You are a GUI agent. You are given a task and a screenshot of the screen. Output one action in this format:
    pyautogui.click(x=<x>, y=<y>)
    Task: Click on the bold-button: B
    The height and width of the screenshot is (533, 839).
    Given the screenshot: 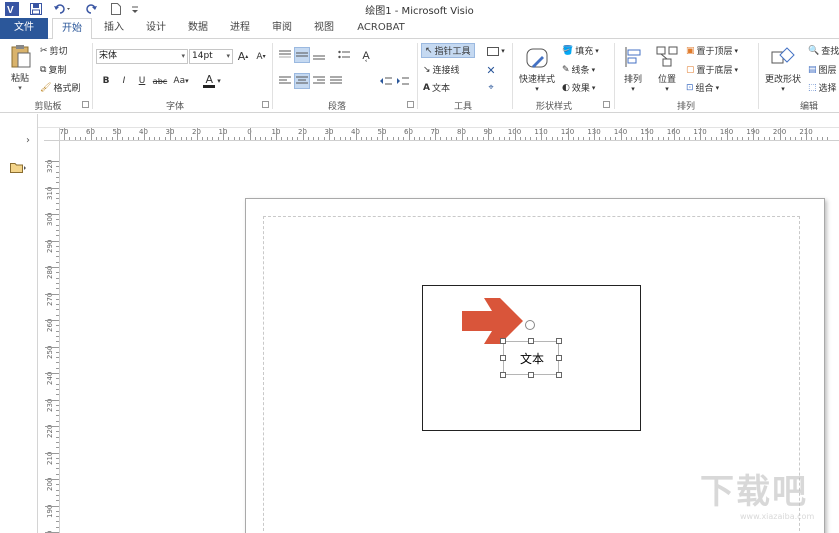 What is the action you would take?
    pyautogui.click(x=106, y=81)
    